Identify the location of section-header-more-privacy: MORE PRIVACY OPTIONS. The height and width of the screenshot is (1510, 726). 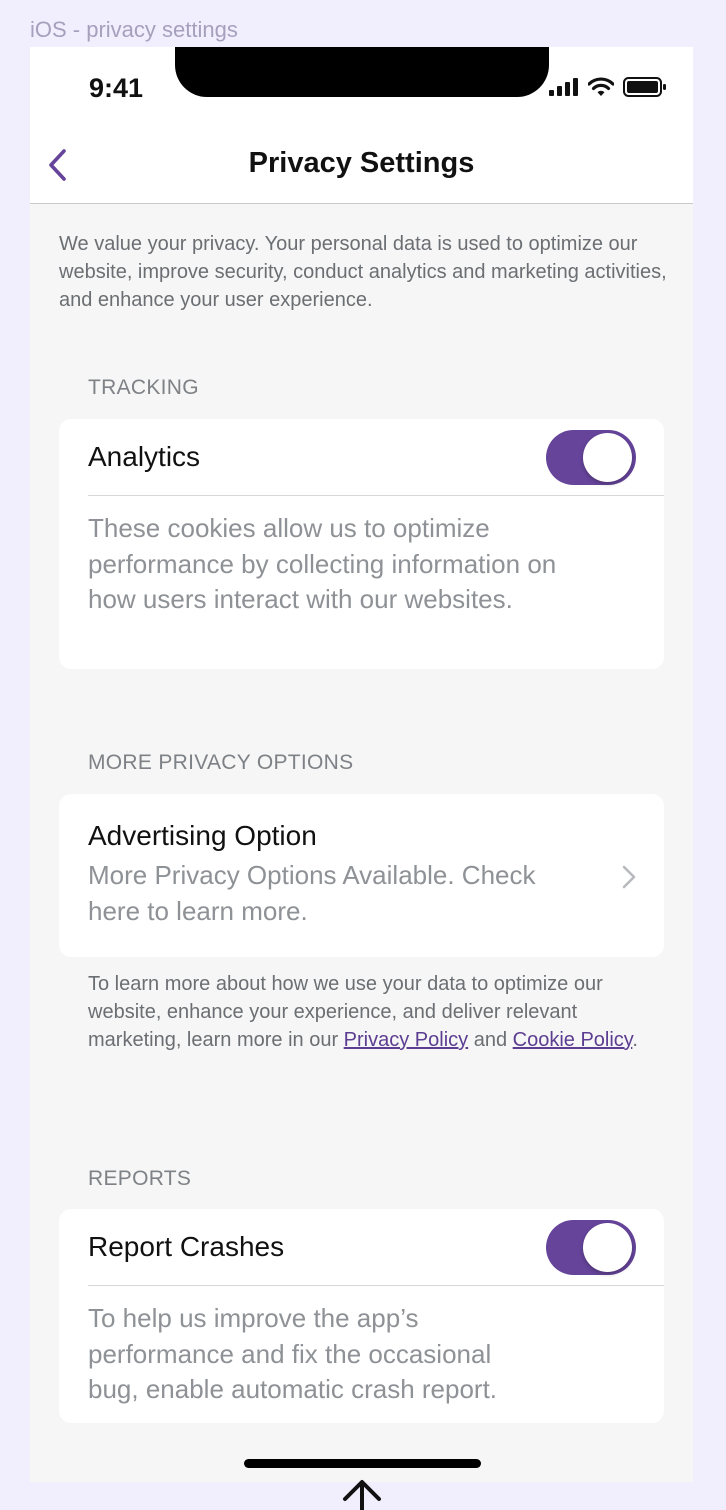
(221, 762).